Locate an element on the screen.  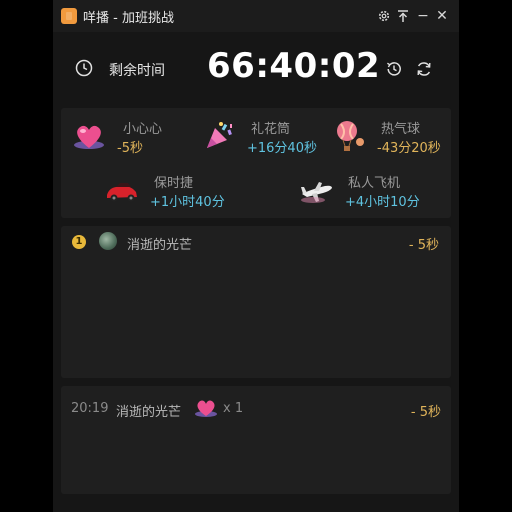
title-bar: 咩播 - 加班挑战 − ✕ is located at coordinates (256, 16).